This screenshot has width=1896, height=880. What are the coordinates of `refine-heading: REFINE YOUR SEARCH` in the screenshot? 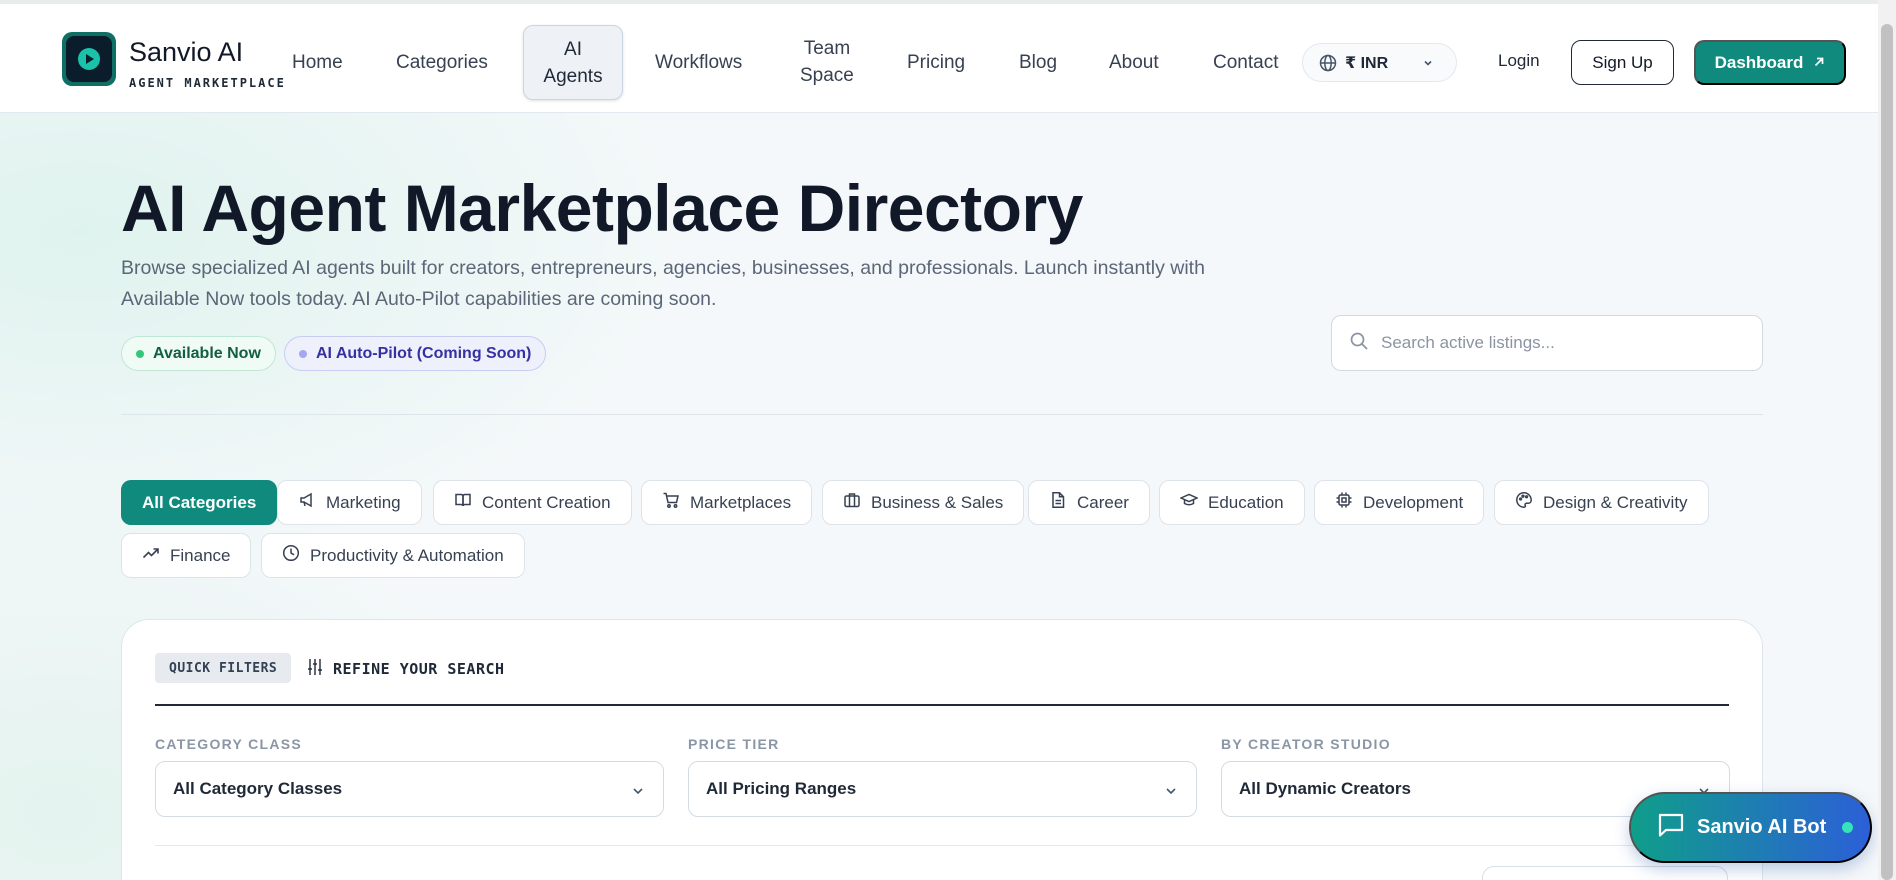 It's located at (406, 669).